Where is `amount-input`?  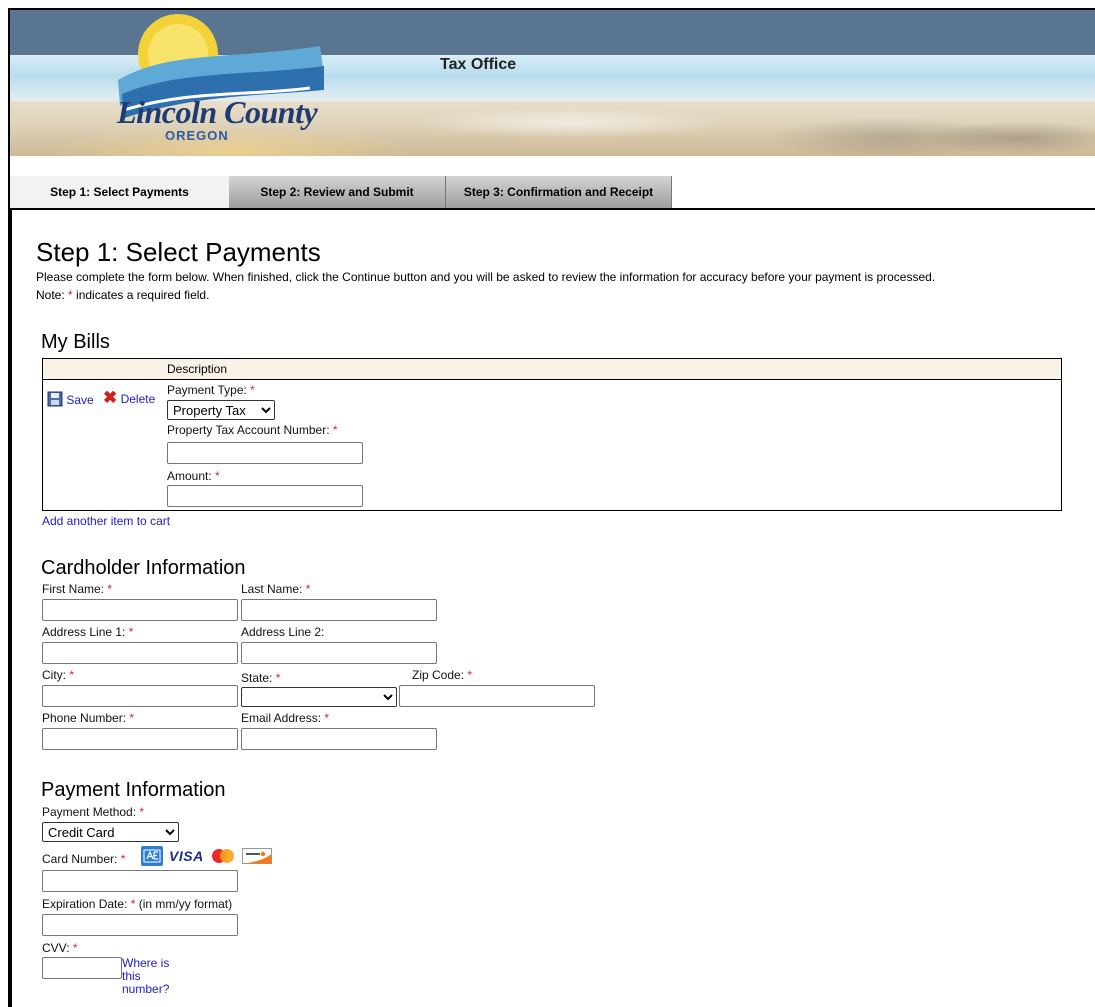
amount-input is located at coordinates (265, 496).